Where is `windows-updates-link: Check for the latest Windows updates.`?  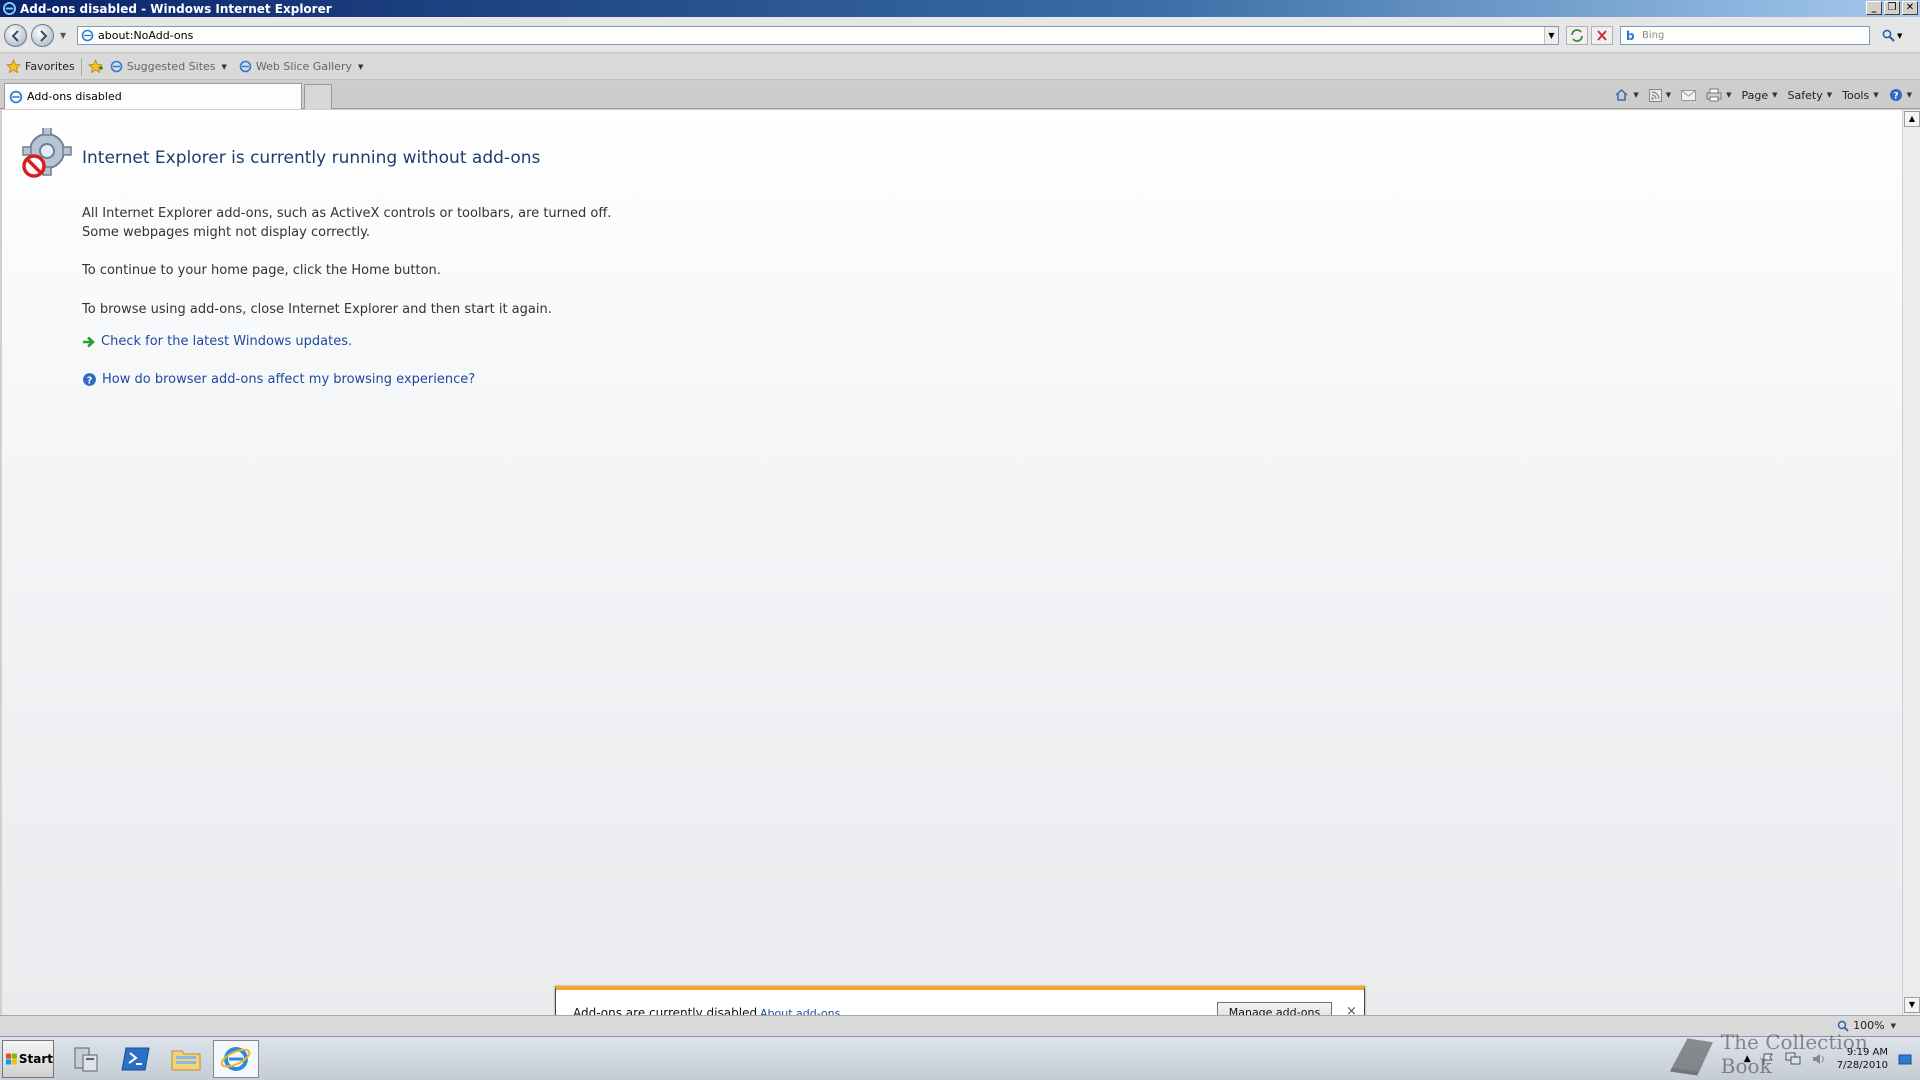
windows-updates-link: Check for the latest Windows updates. is located at coordinates (217, 341).